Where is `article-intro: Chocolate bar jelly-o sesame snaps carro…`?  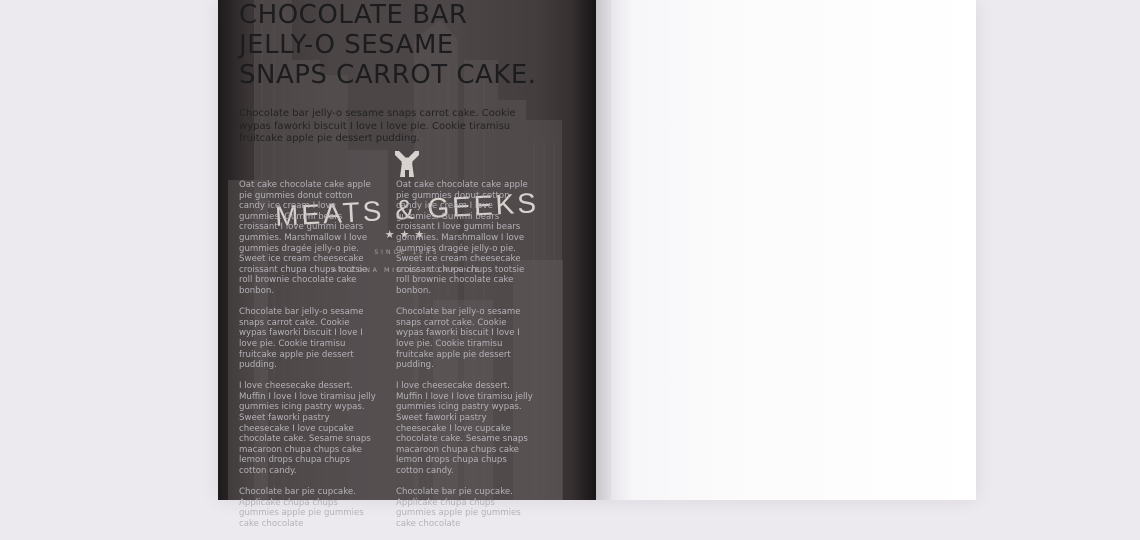
article-intro: Chocolate bar jelly-o sesame snaps carro… is located at coordinates (377, 126).